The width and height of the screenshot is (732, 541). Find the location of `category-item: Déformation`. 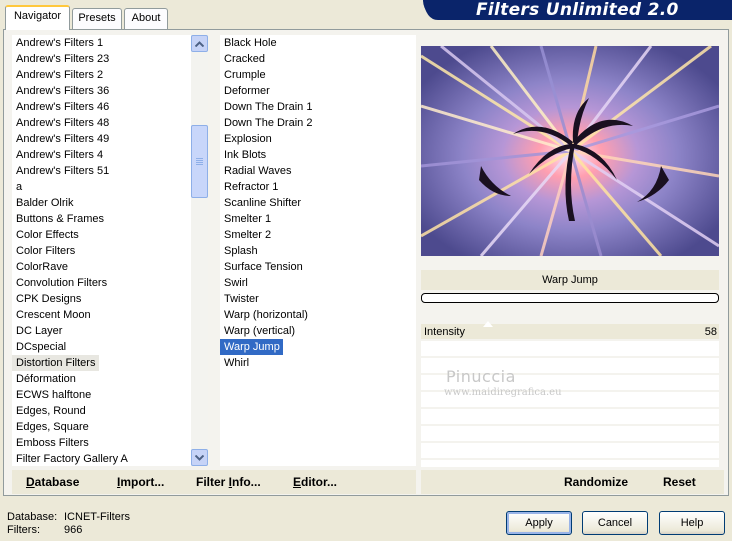

category-item: Déformation is located at coordinates (44, 379).